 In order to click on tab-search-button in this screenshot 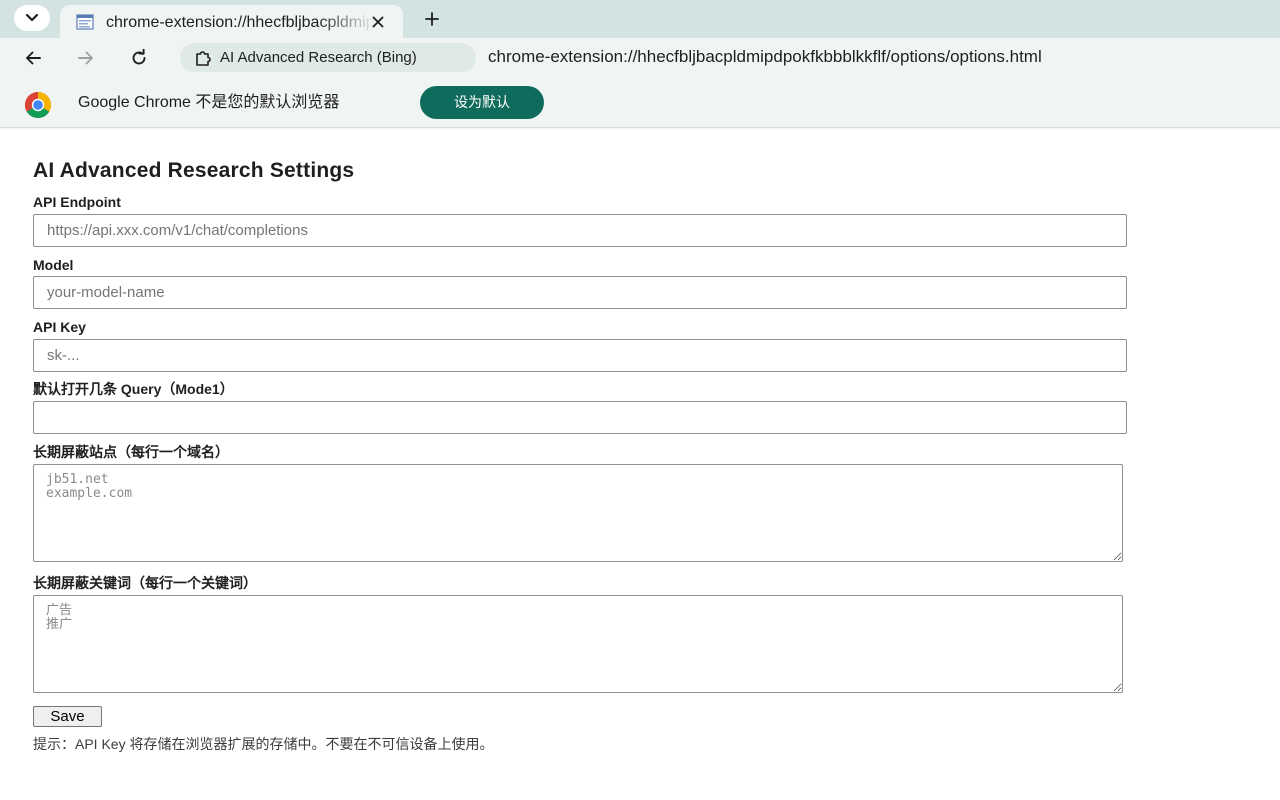, I will do `click(32, 18)`.